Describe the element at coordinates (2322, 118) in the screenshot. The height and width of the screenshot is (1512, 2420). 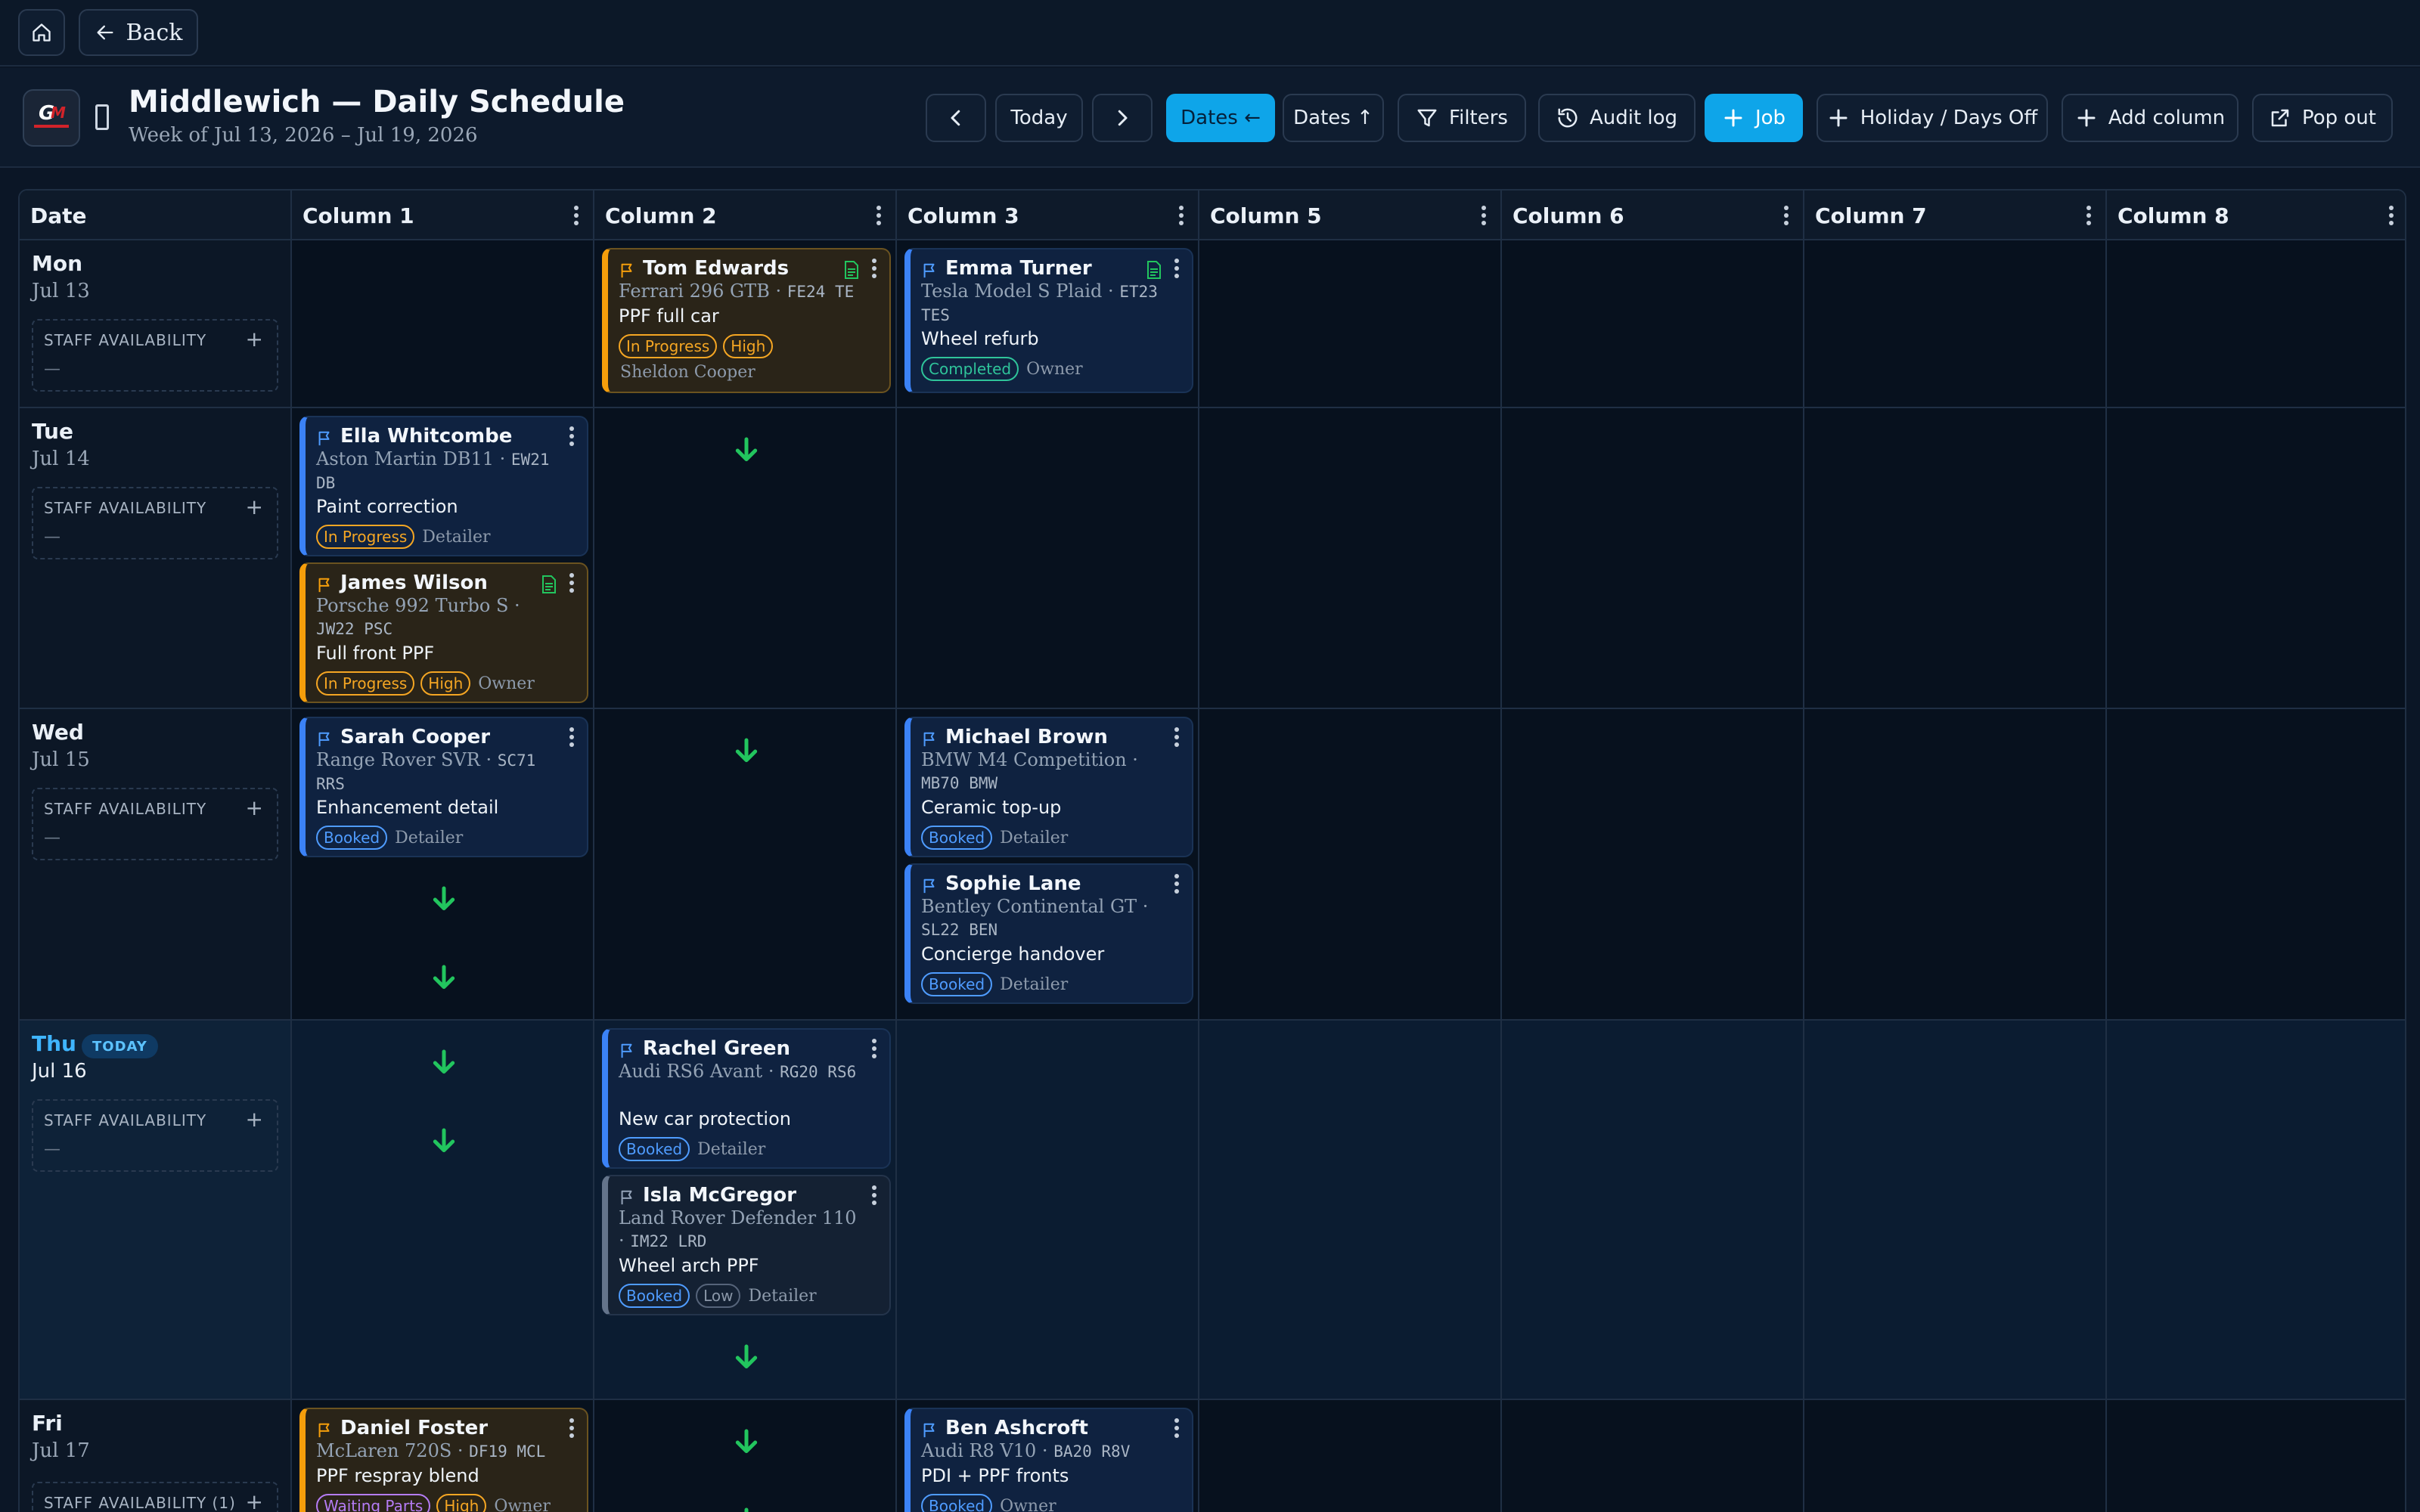
I see `pop-out-button: Pop out` at that location.